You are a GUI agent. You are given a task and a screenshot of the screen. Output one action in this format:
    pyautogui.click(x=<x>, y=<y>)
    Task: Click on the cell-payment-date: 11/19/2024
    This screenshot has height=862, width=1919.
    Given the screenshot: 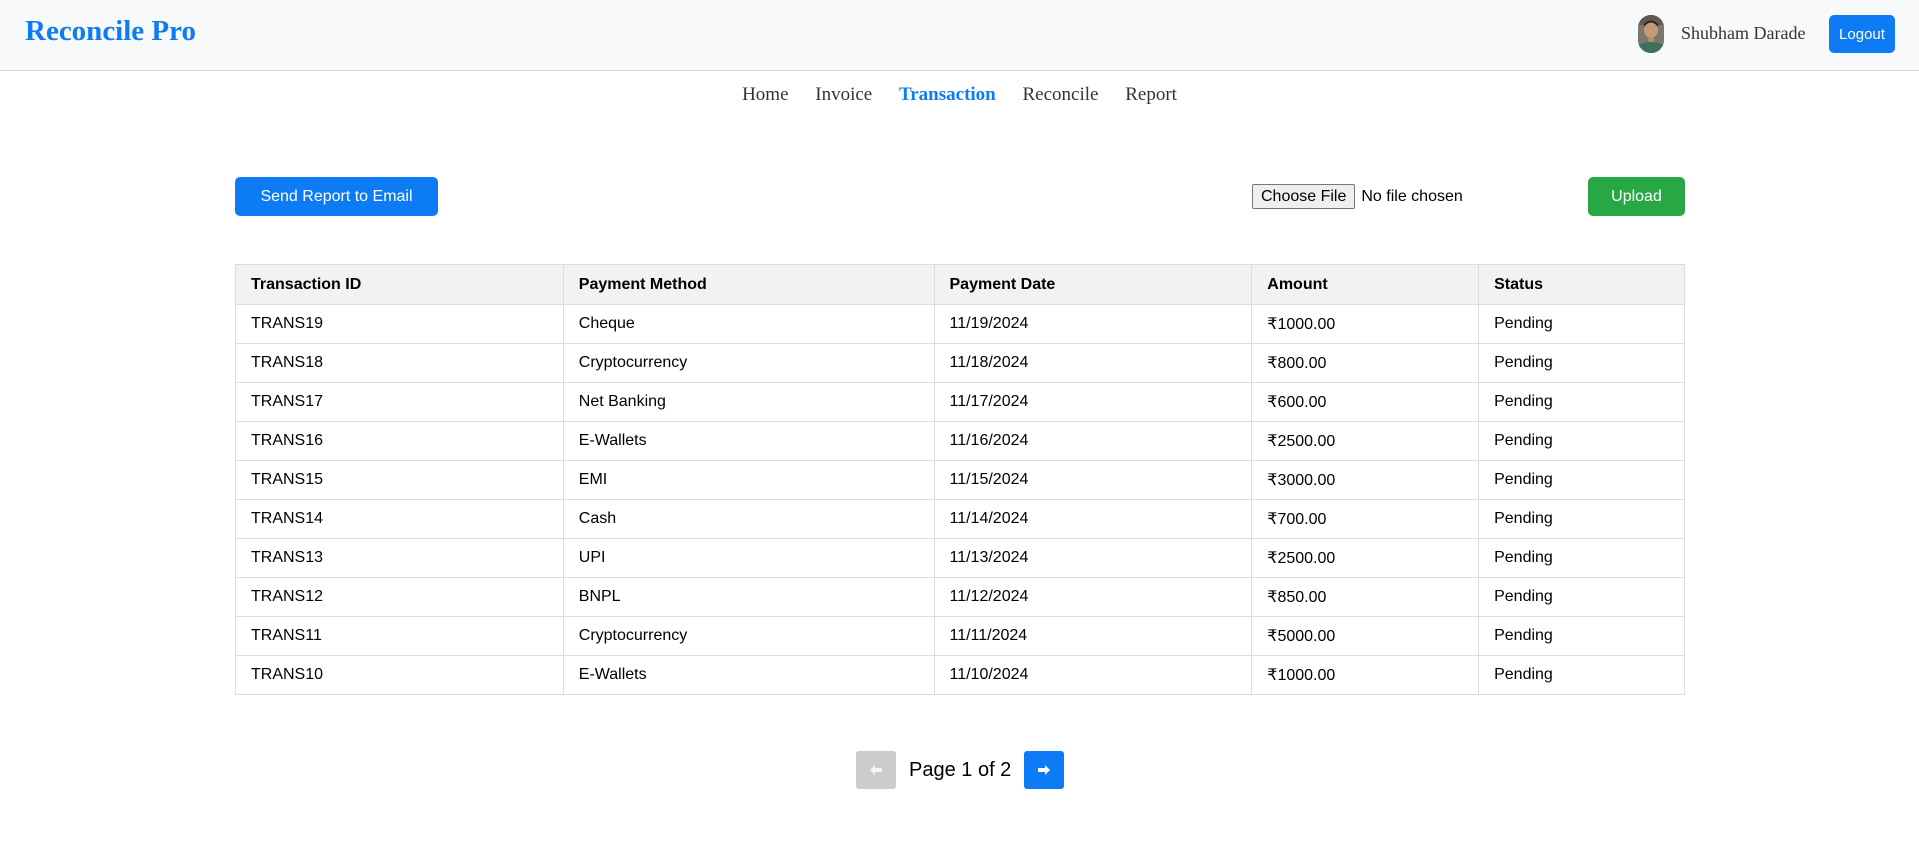 What is the action you would take?
    pyautogui.click(x=1093, y=324)
    